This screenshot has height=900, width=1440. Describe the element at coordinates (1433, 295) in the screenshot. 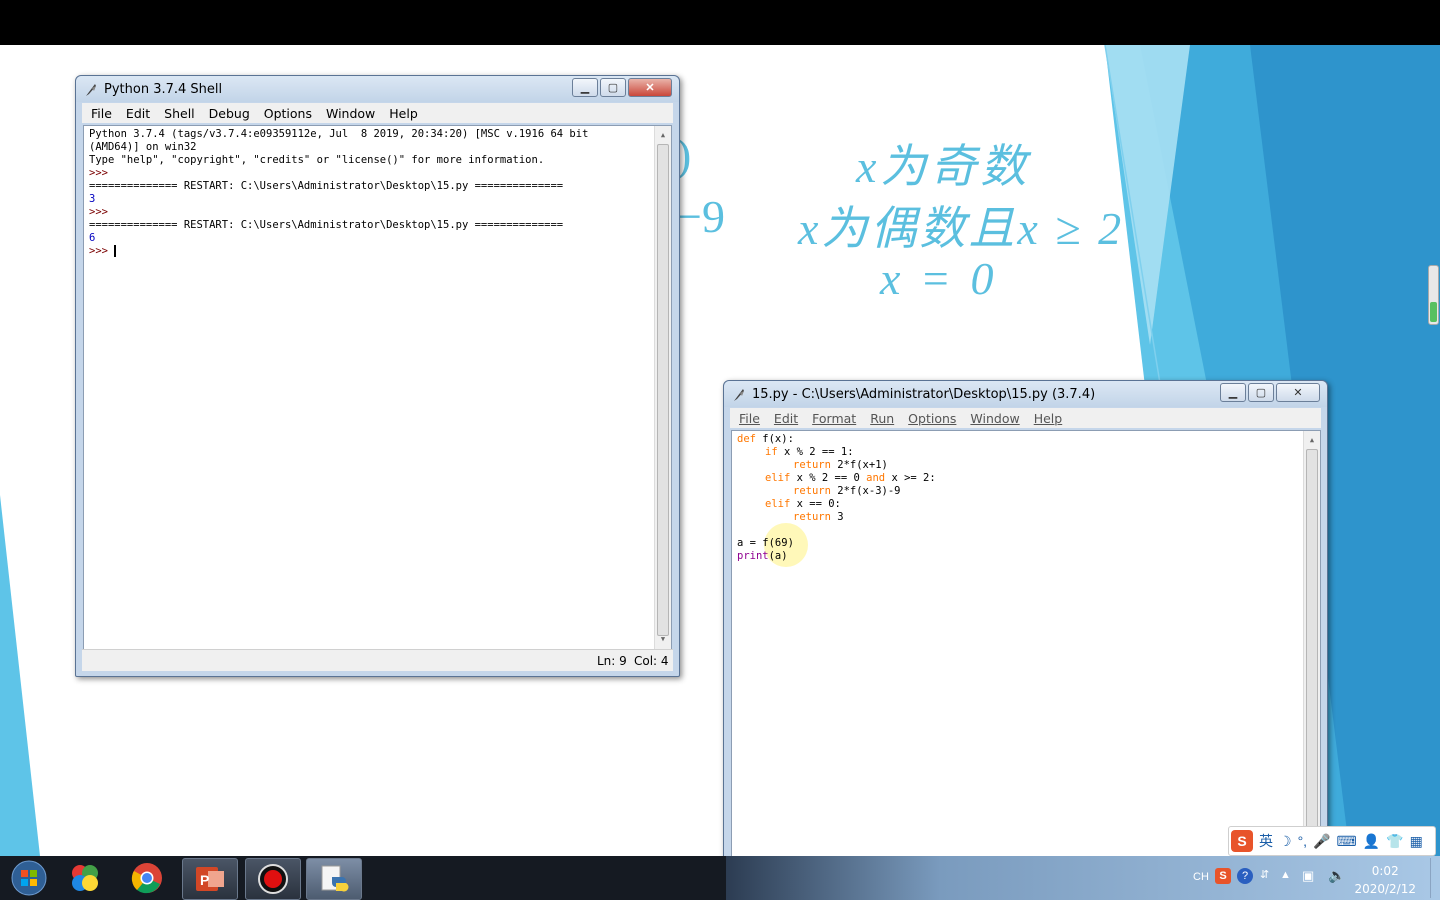

I see `slide-scroll-indicator` at that location.